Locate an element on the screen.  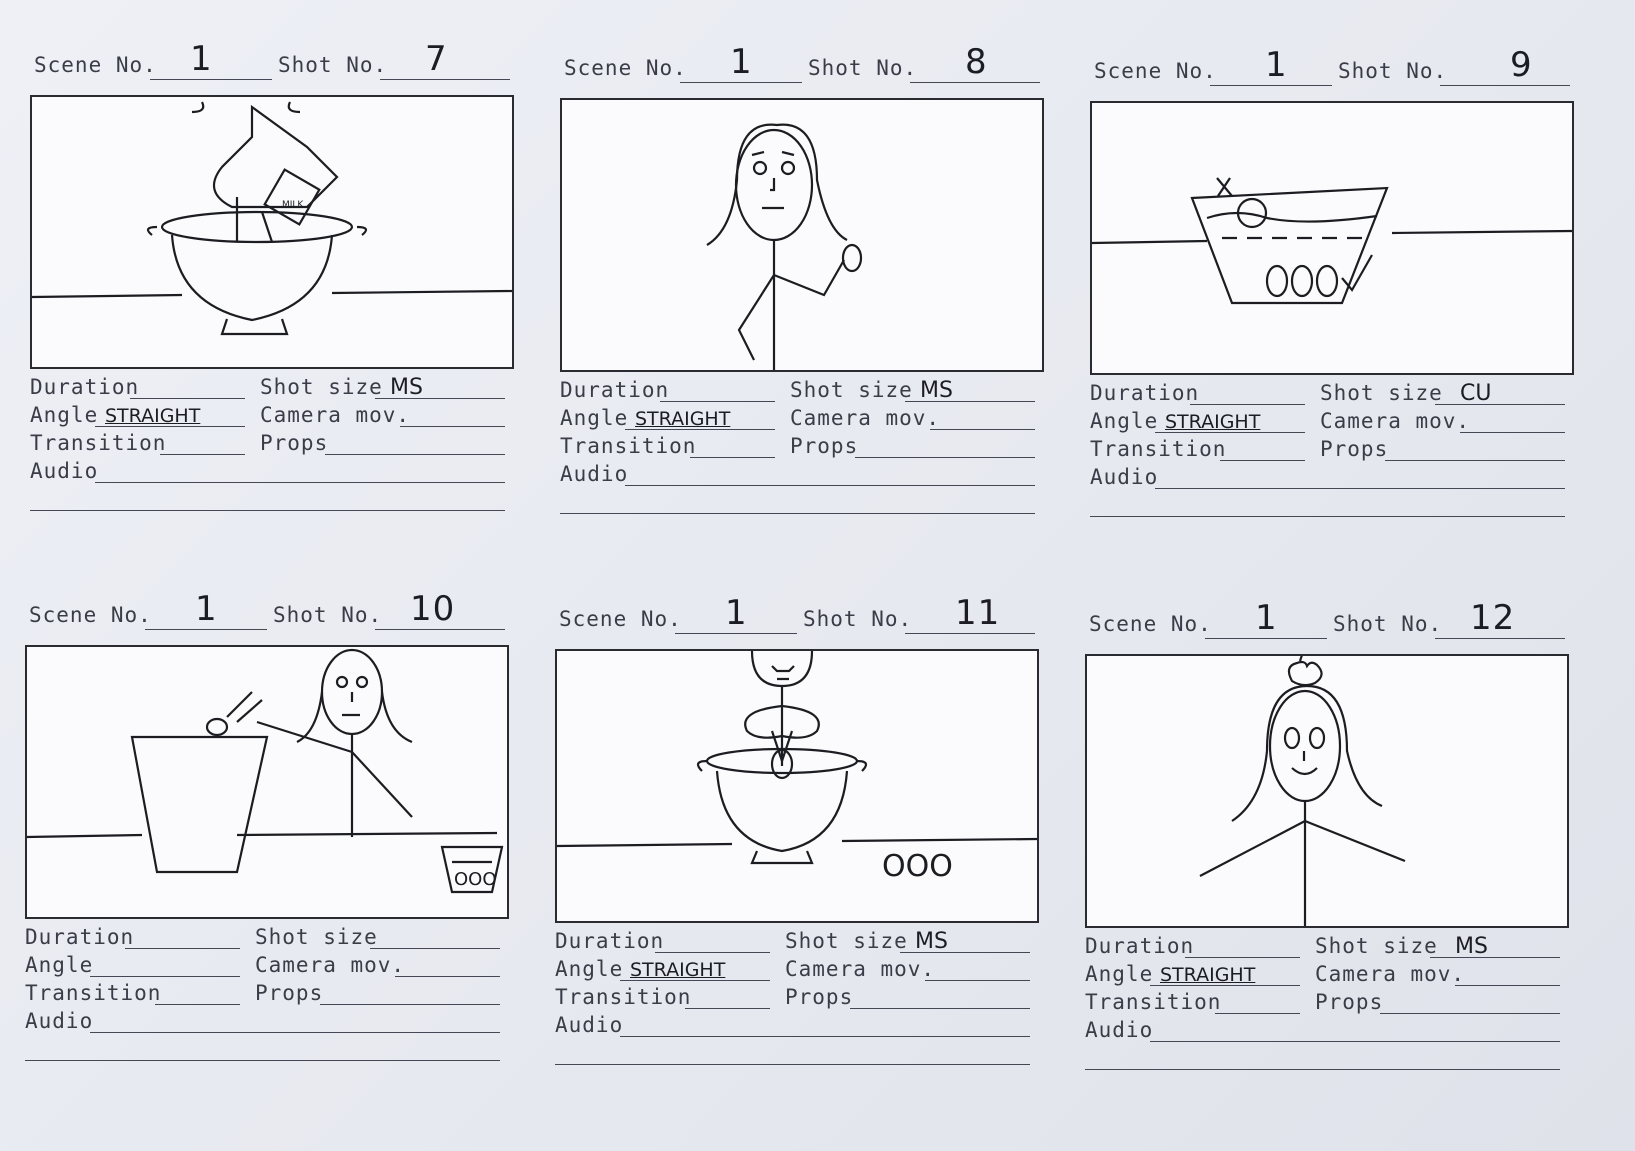
panel-header: Scene No. 1 Shot No. 11 is located at coordinates (805, 616).